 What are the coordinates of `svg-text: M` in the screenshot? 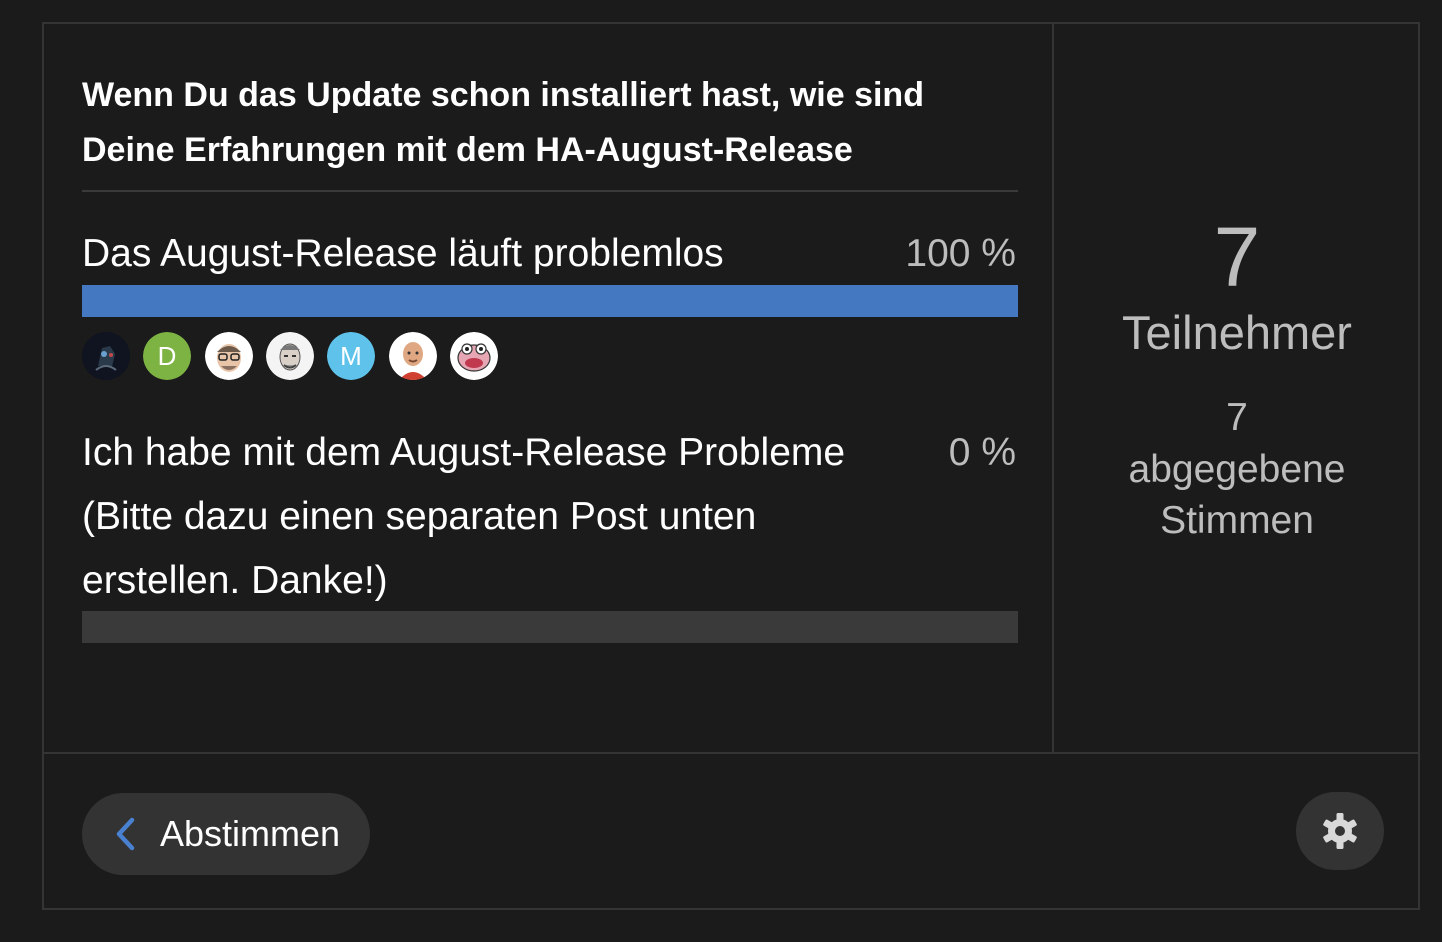 It's located at (351, 356).